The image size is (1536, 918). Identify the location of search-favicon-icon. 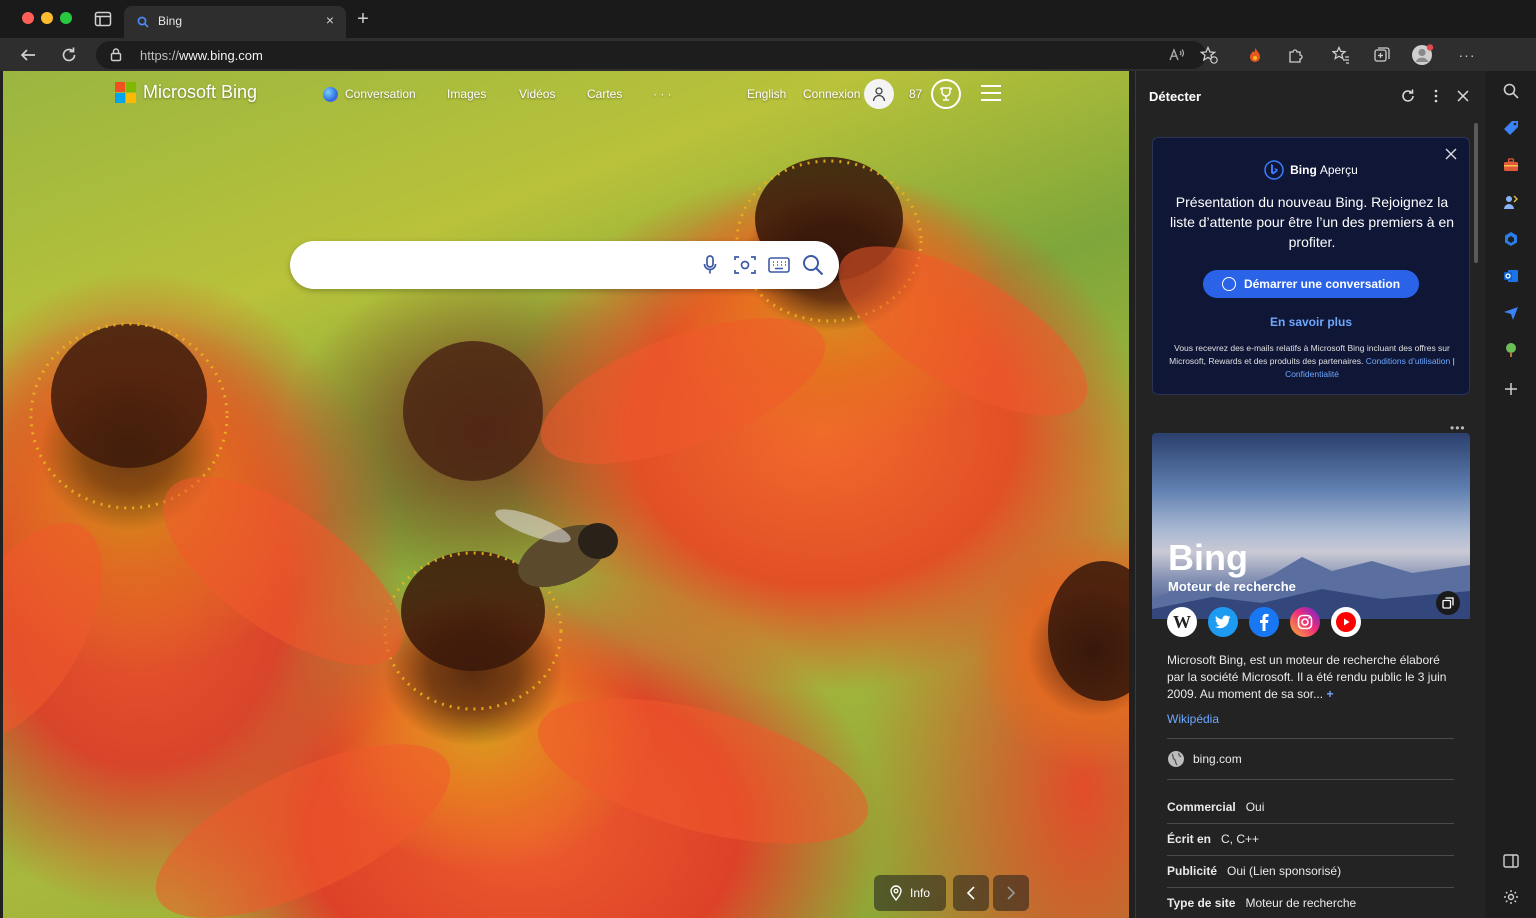
(143, 22).